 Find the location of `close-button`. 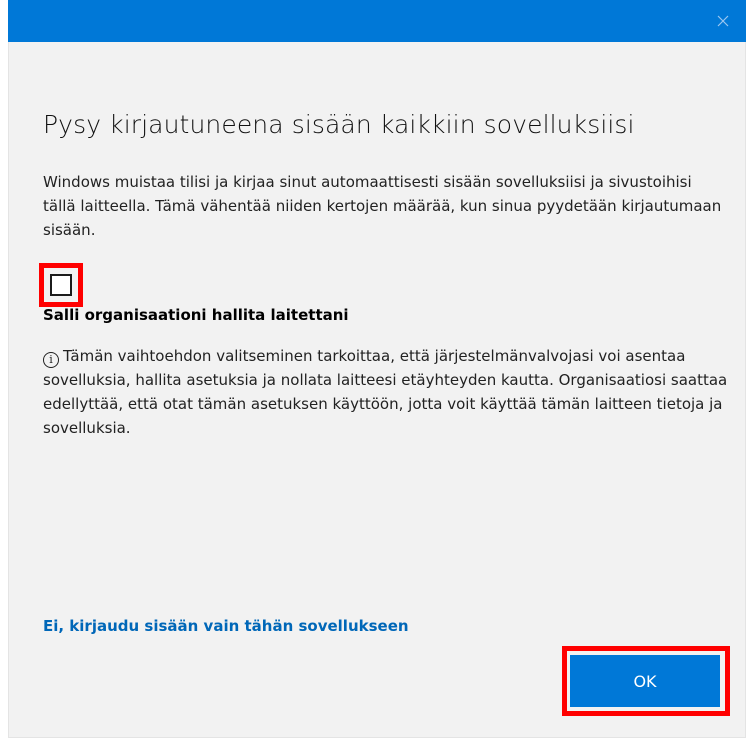

close-button is located at coordinates (723, 21).